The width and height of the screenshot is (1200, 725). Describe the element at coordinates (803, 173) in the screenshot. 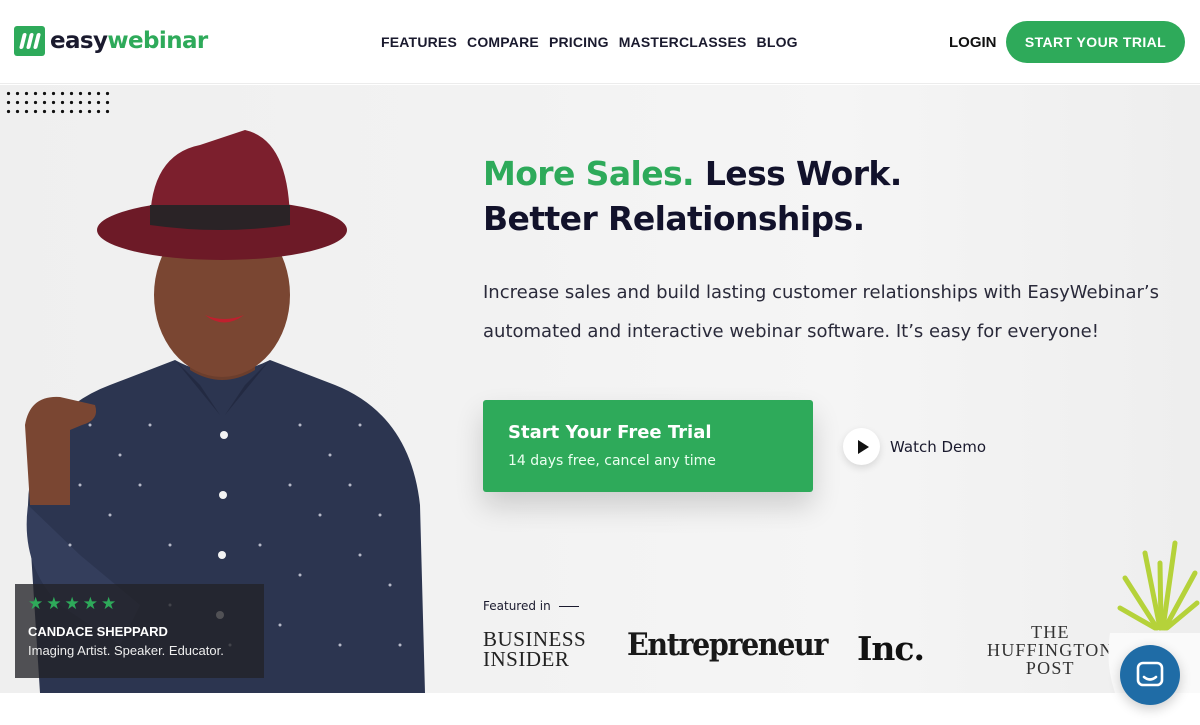

I see `headline-dark-text: Less Work.` at that location.